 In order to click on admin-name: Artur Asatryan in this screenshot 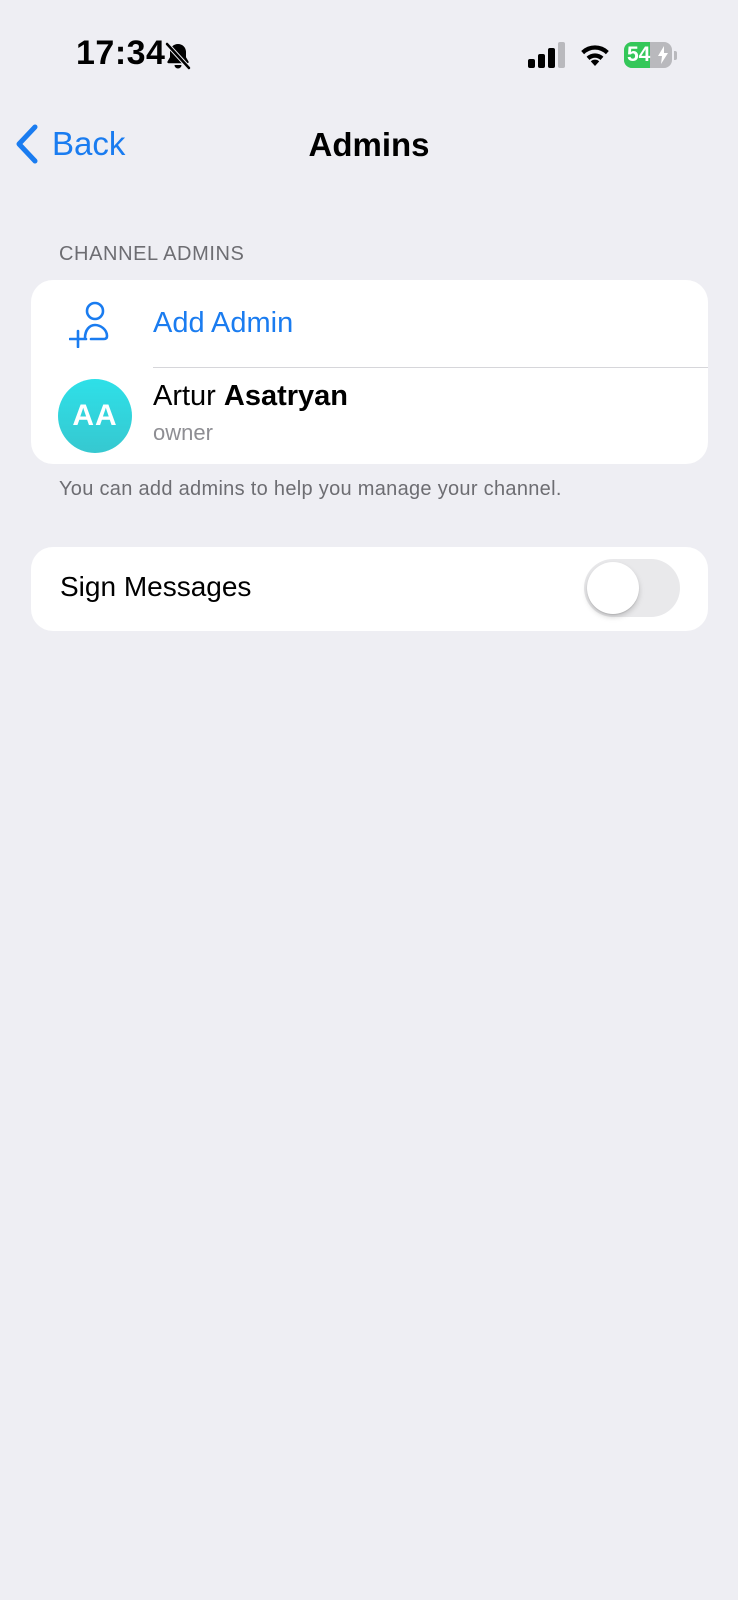, I will do `click(250, 396)`.